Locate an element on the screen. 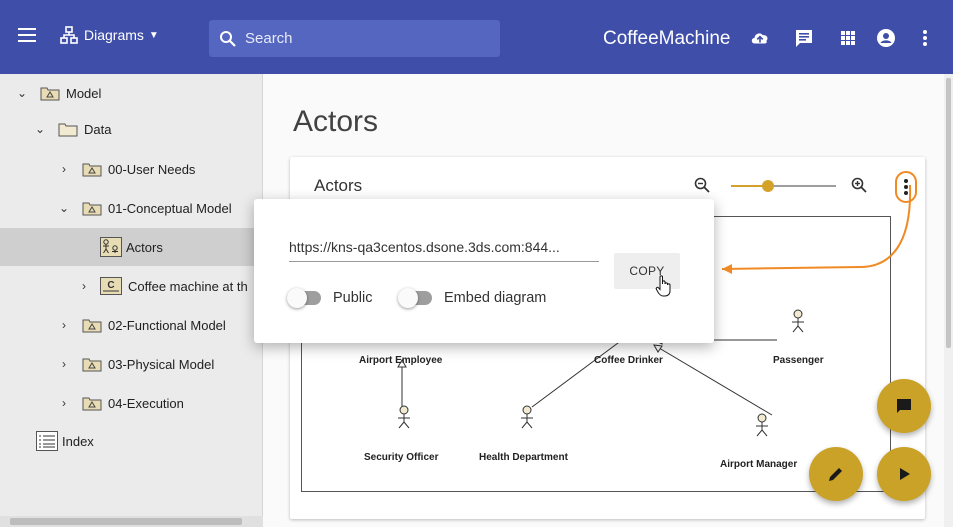  more-vert-icon is located at coordinates (925, 38).